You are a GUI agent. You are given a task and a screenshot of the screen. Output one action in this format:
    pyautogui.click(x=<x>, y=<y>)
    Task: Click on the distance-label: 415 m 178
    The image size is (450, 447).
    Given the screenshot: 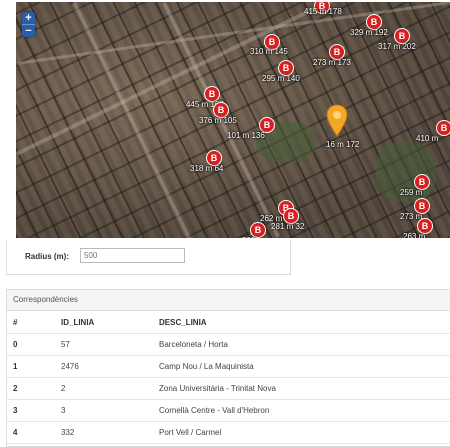 What is the action you would take?
    pyautogui.click(x=323, y=11)
    